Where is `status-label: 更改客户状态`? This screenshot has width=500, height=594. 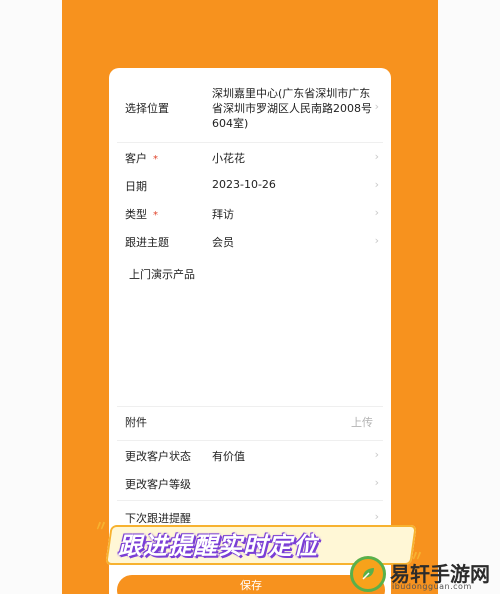
status-label: 更改客户状态 is located at coordinates (158, 456).